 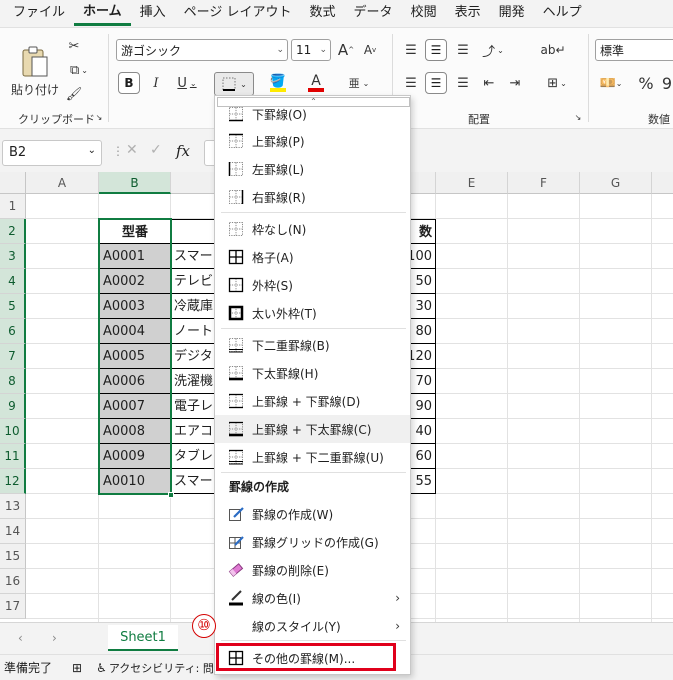 What do you see at coordinates (312, 285) in the screenshot?
I see `border-menu-item: 外枠(S)` at bounding box center [312, 285].